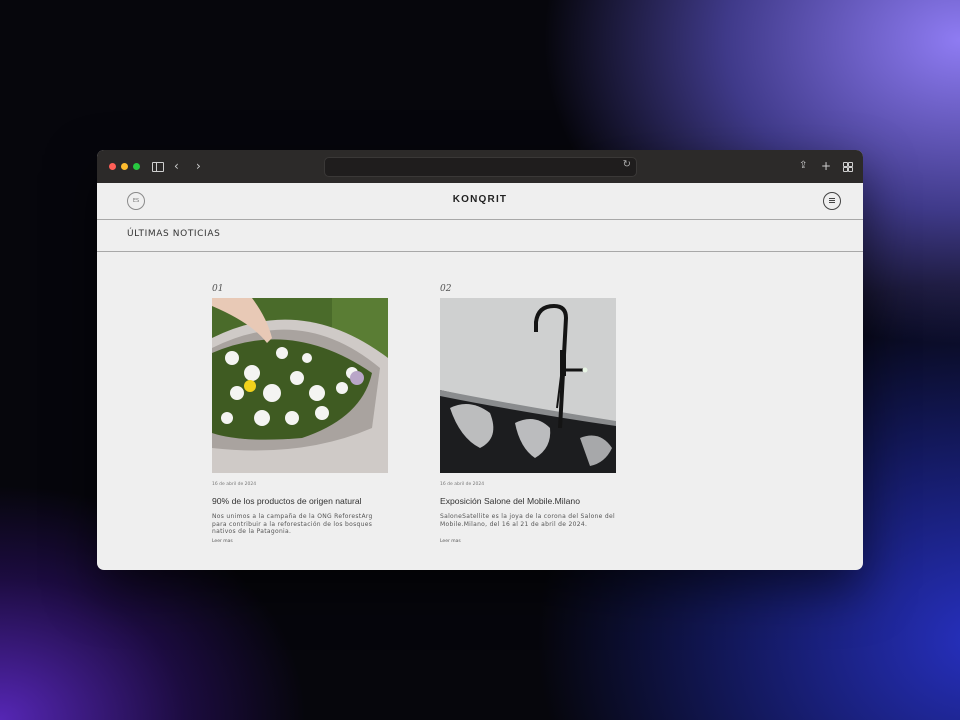 This screenshot has width=960, height=720. Describe the element at coordinates (218, 289) in the screenshot. I see `news-number: 01` at that location.